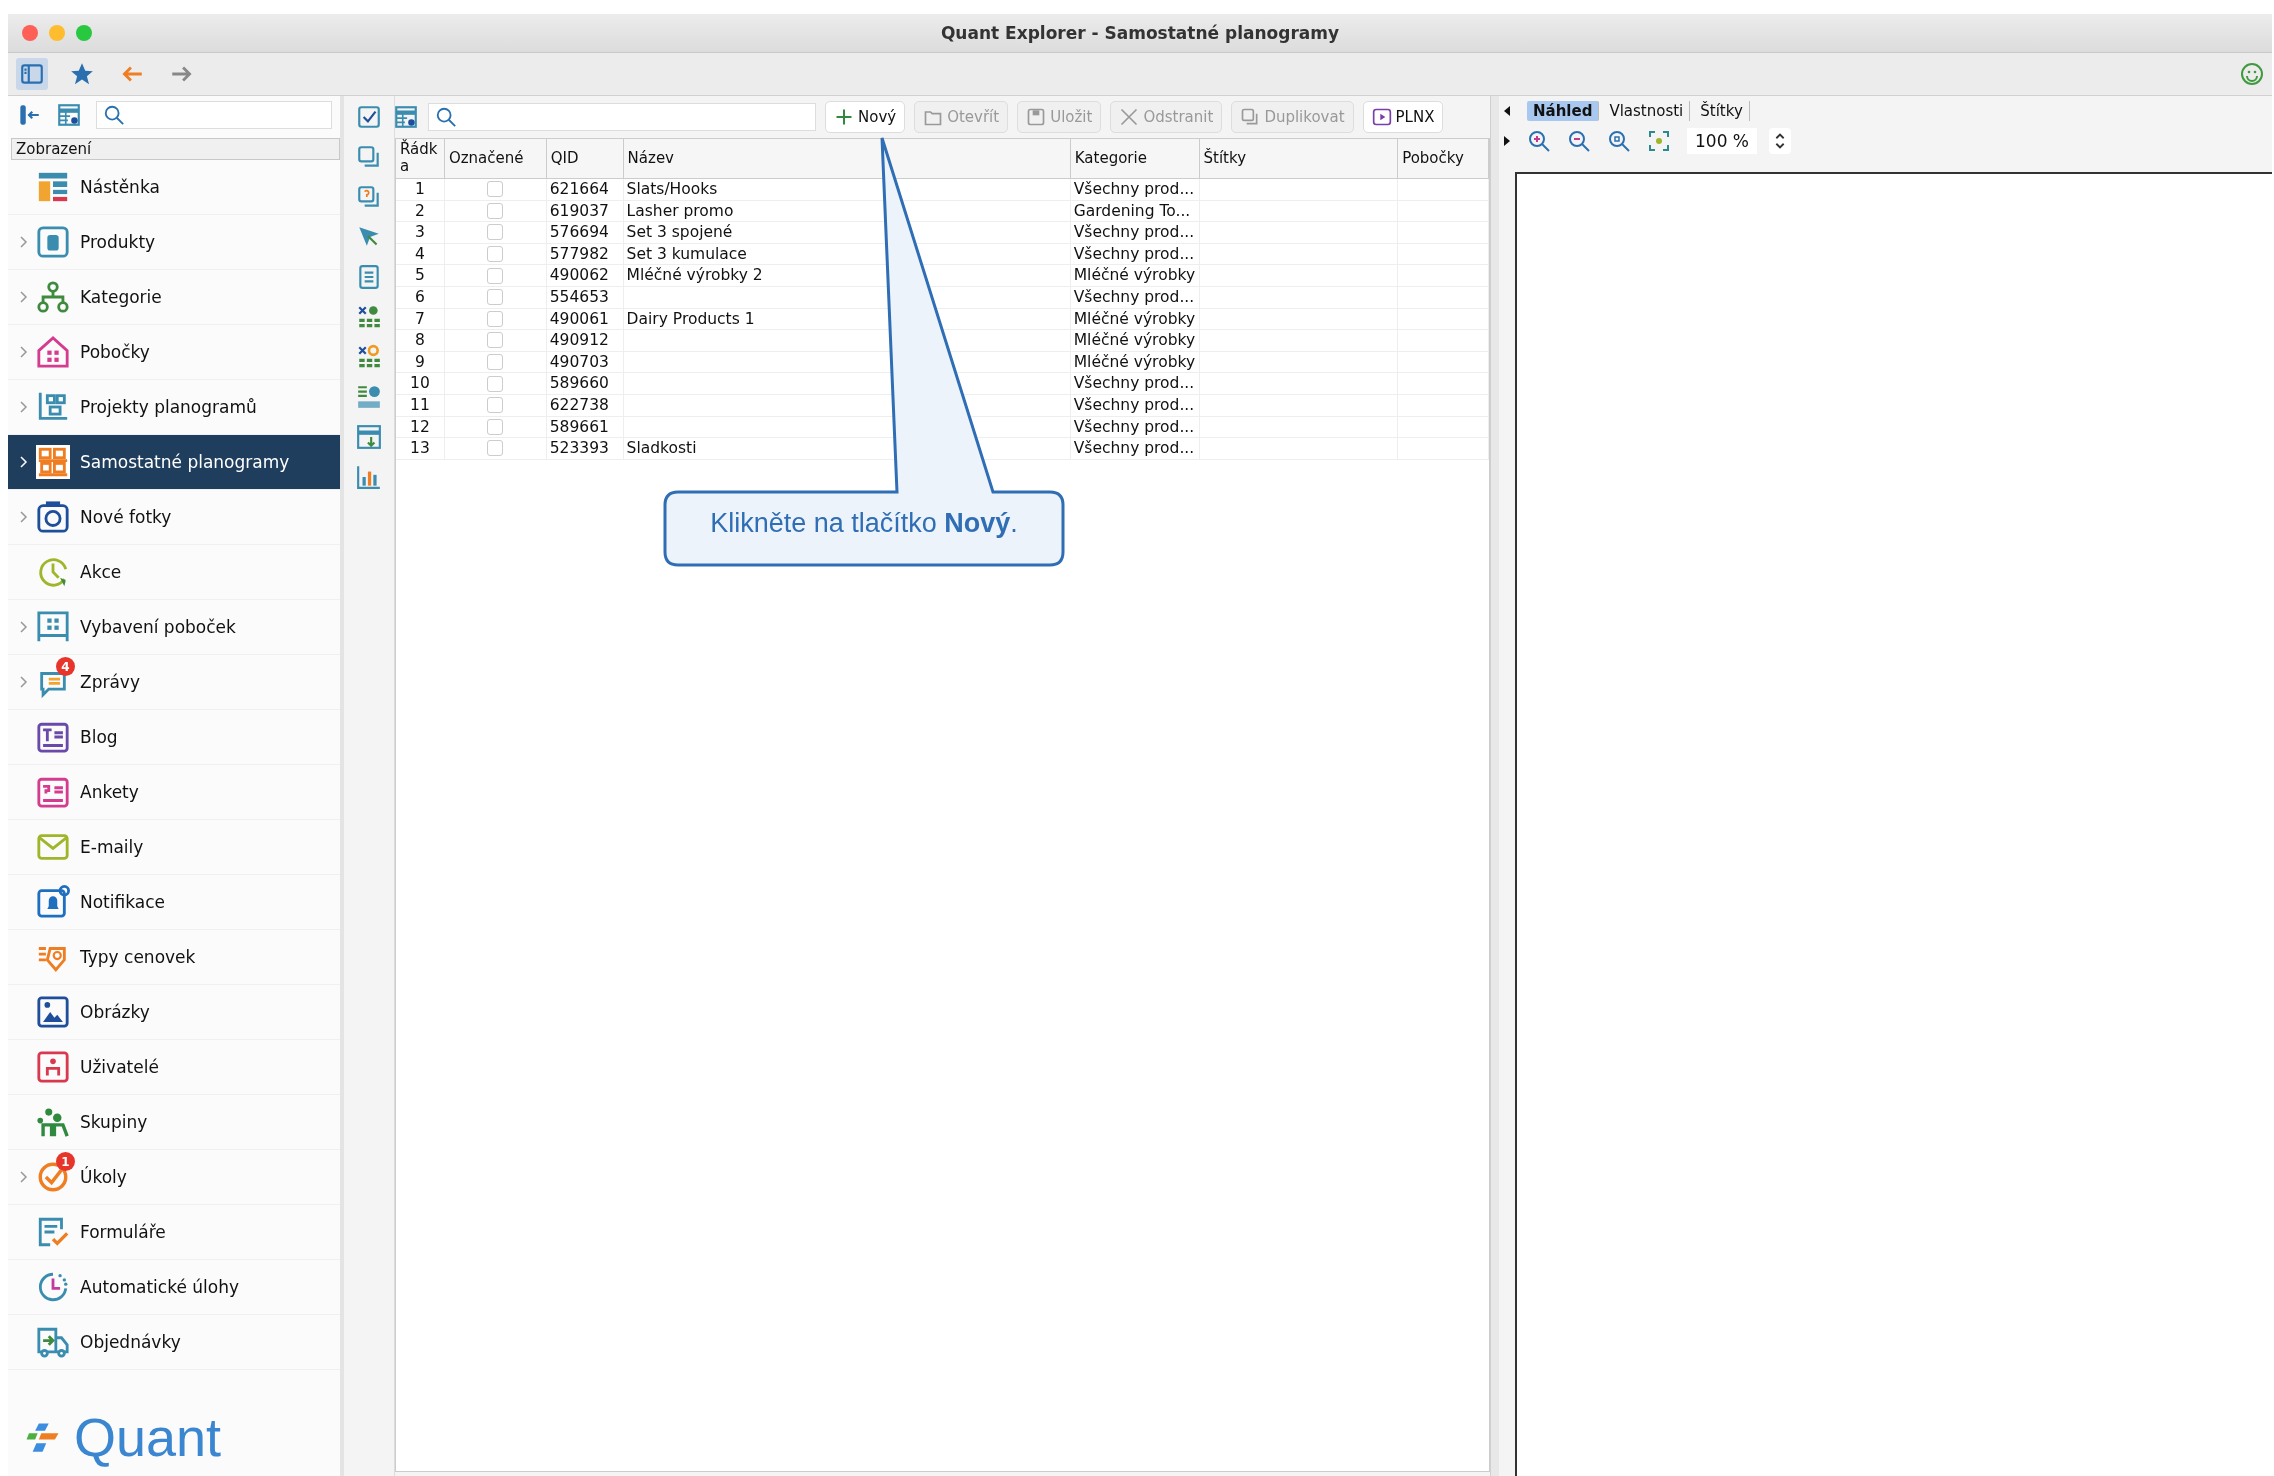 Image resolution: width=2274 pixels, height=1476 pixels. Describe the element at coordinates (174, 352) in the screenshot. I see `sidebar-item: Pobočky` at that location.